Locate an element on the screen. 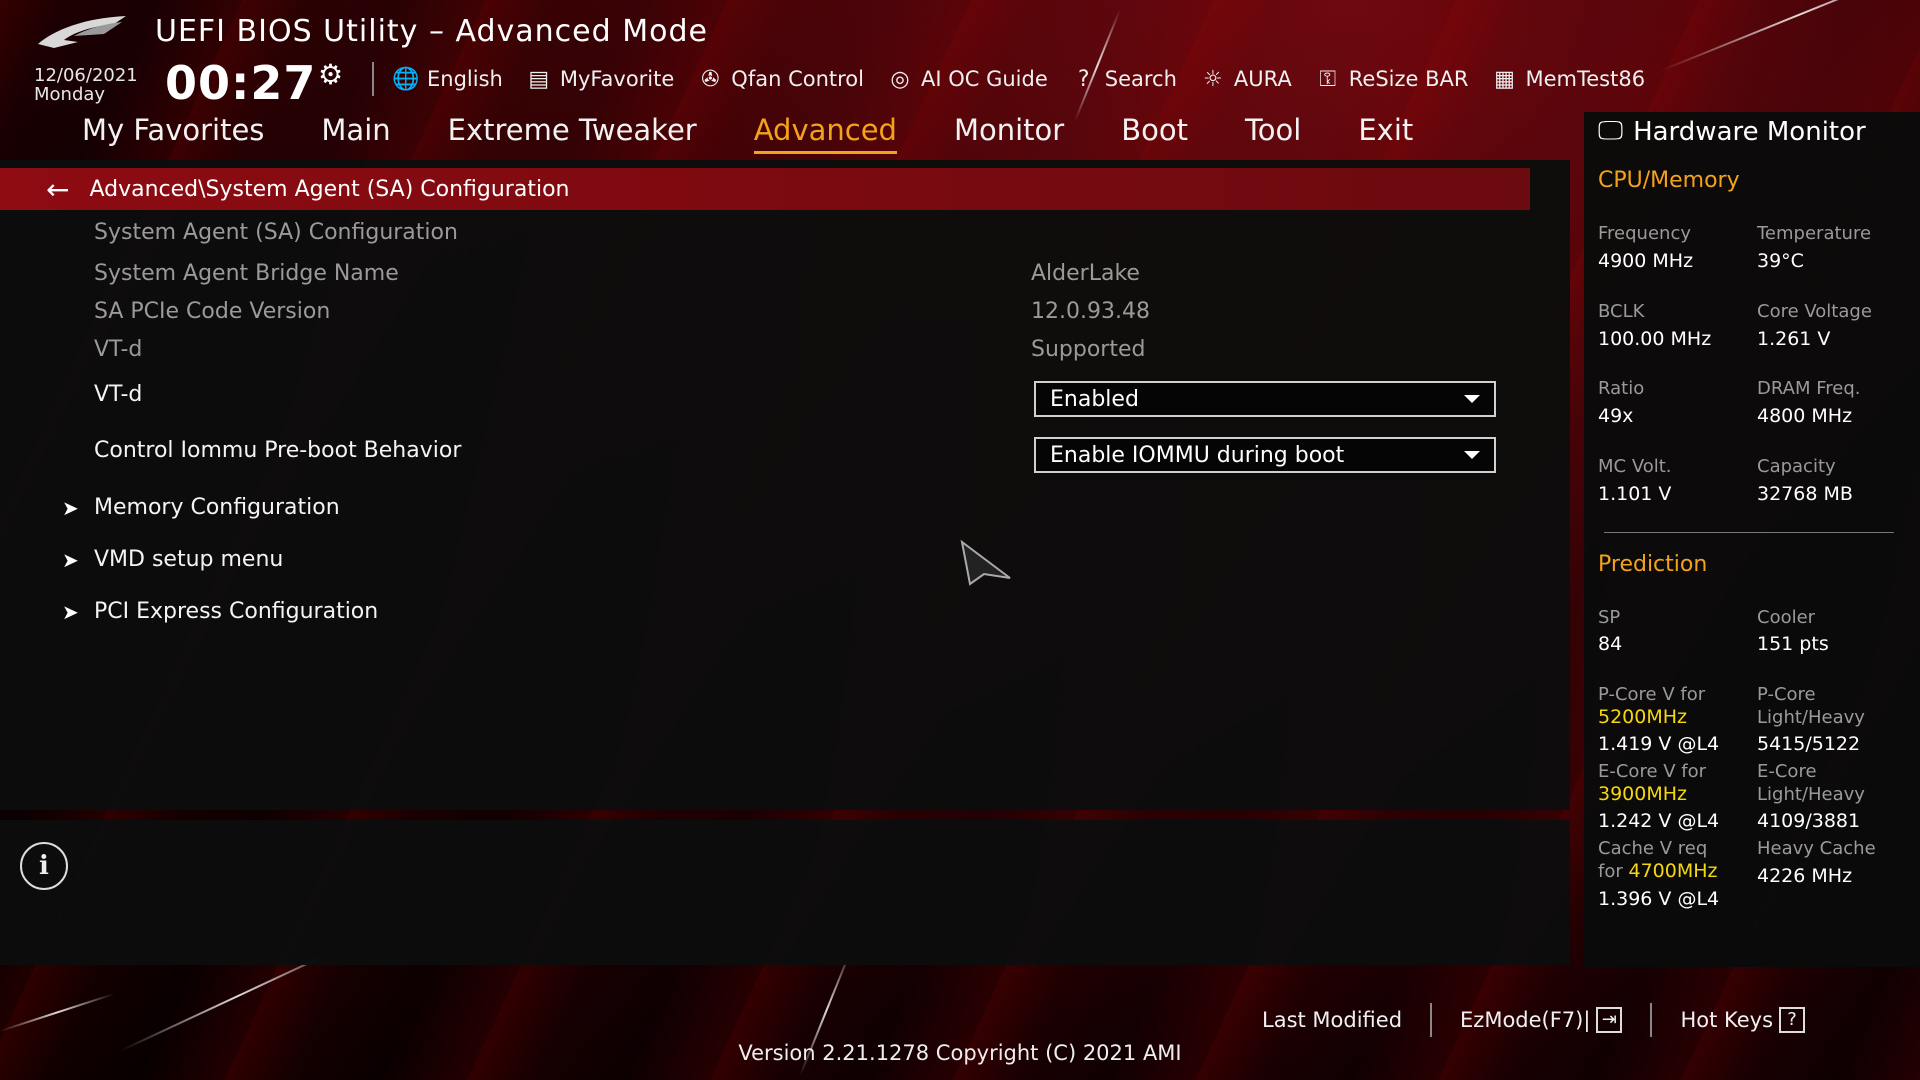 The height and width of the screenshot is (1080, 1920). hw-label-cache-v-for: for is located at coordinates (1610, 871).